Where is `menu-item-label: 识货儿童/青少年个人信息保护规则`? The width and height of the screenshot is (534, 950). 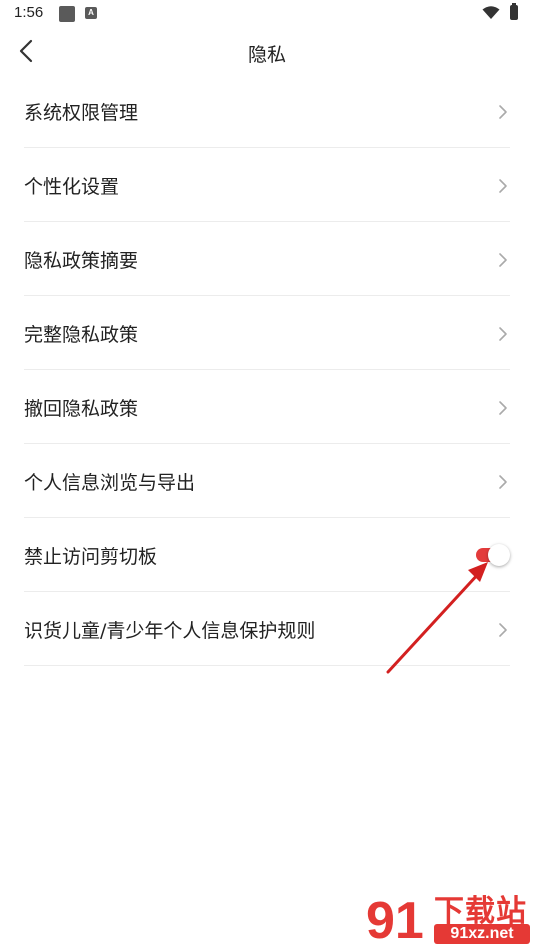
menu-item-label: 识货儿童/青少年个人信息保护规则 is located at coordinates (170, 631).